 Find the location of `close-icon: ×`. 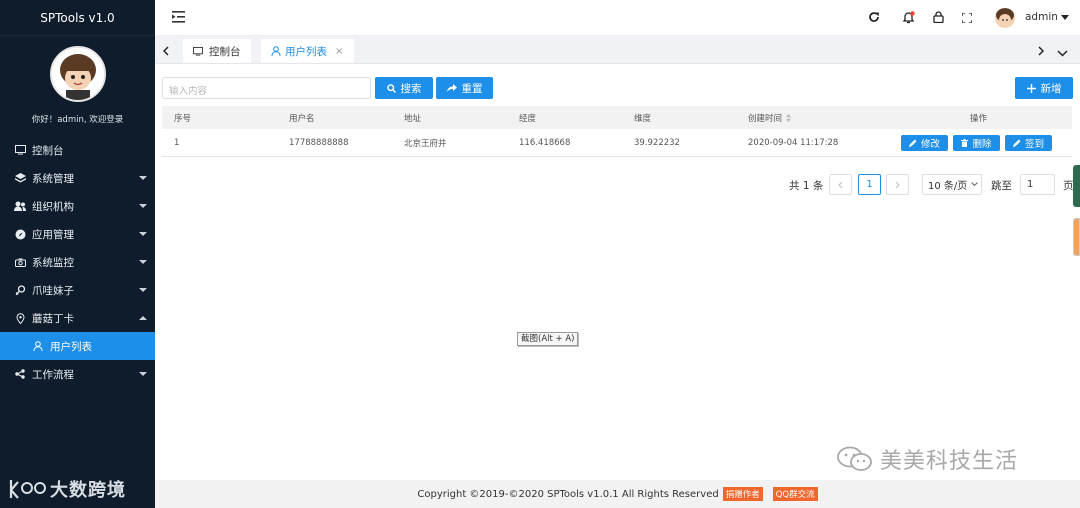

close-icon: × is located at coordinates (339, 51).